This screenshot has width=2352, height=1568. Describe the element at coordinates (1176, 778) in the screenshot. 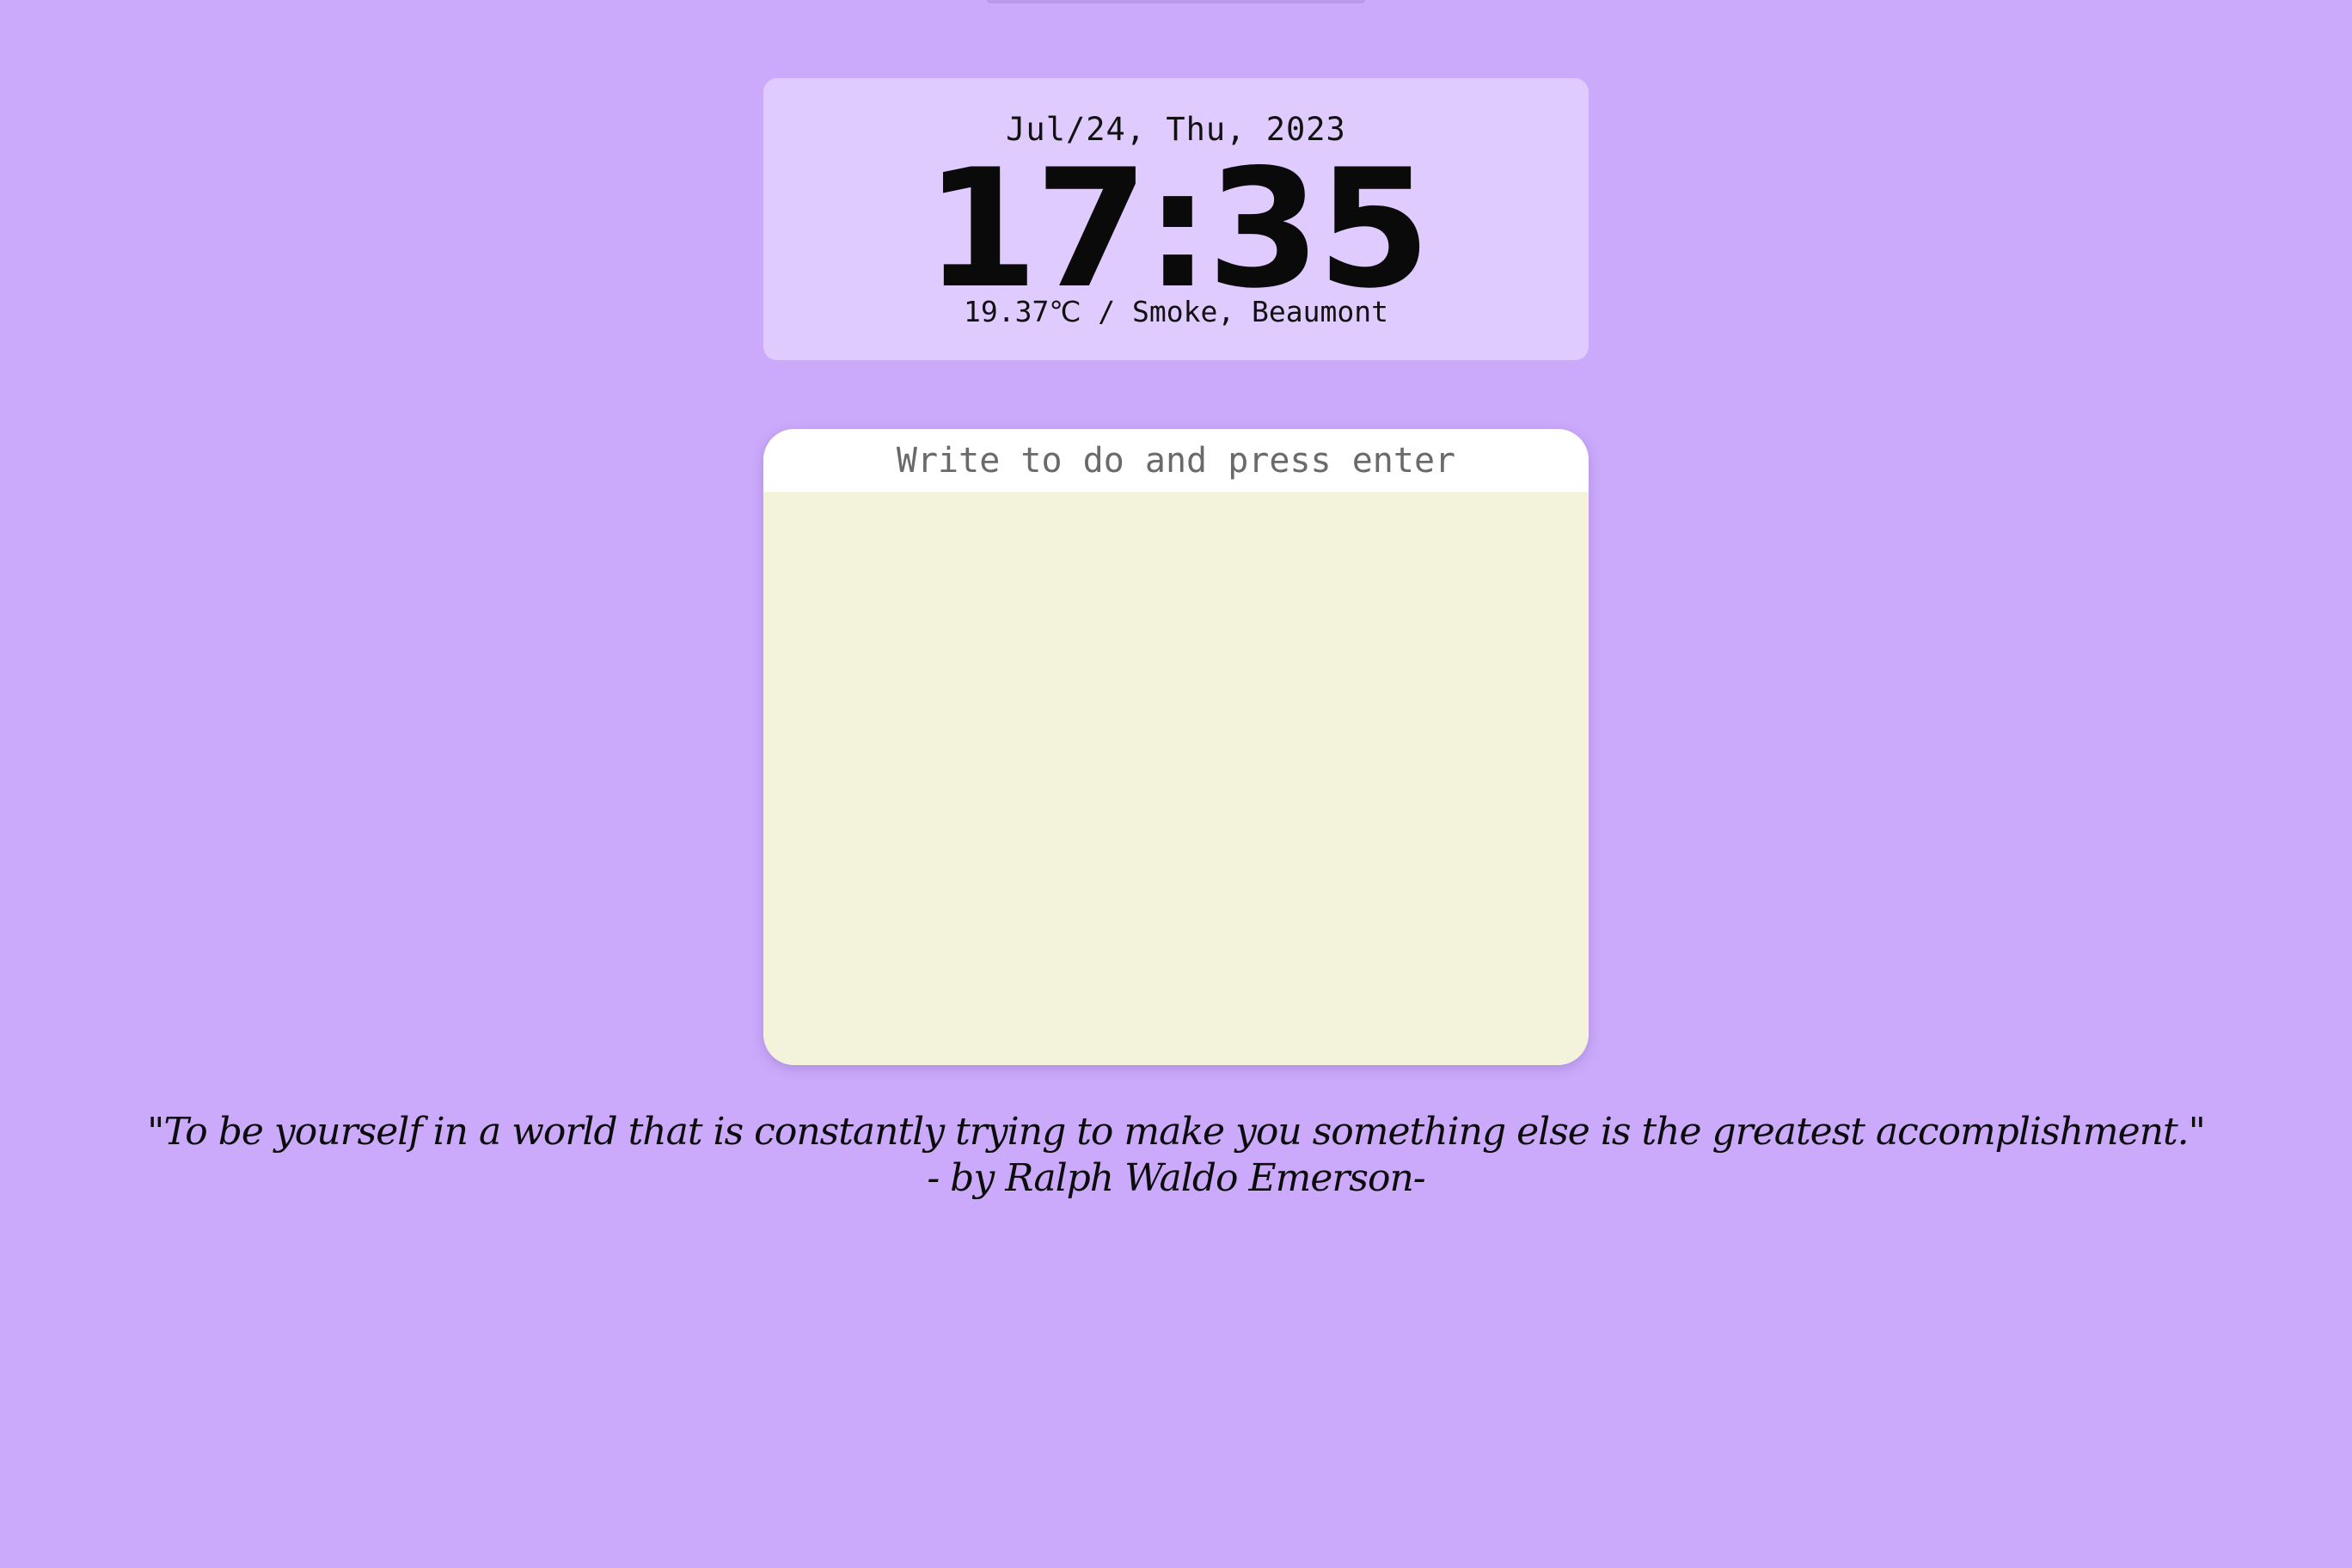

I see `todo-list` at that location.